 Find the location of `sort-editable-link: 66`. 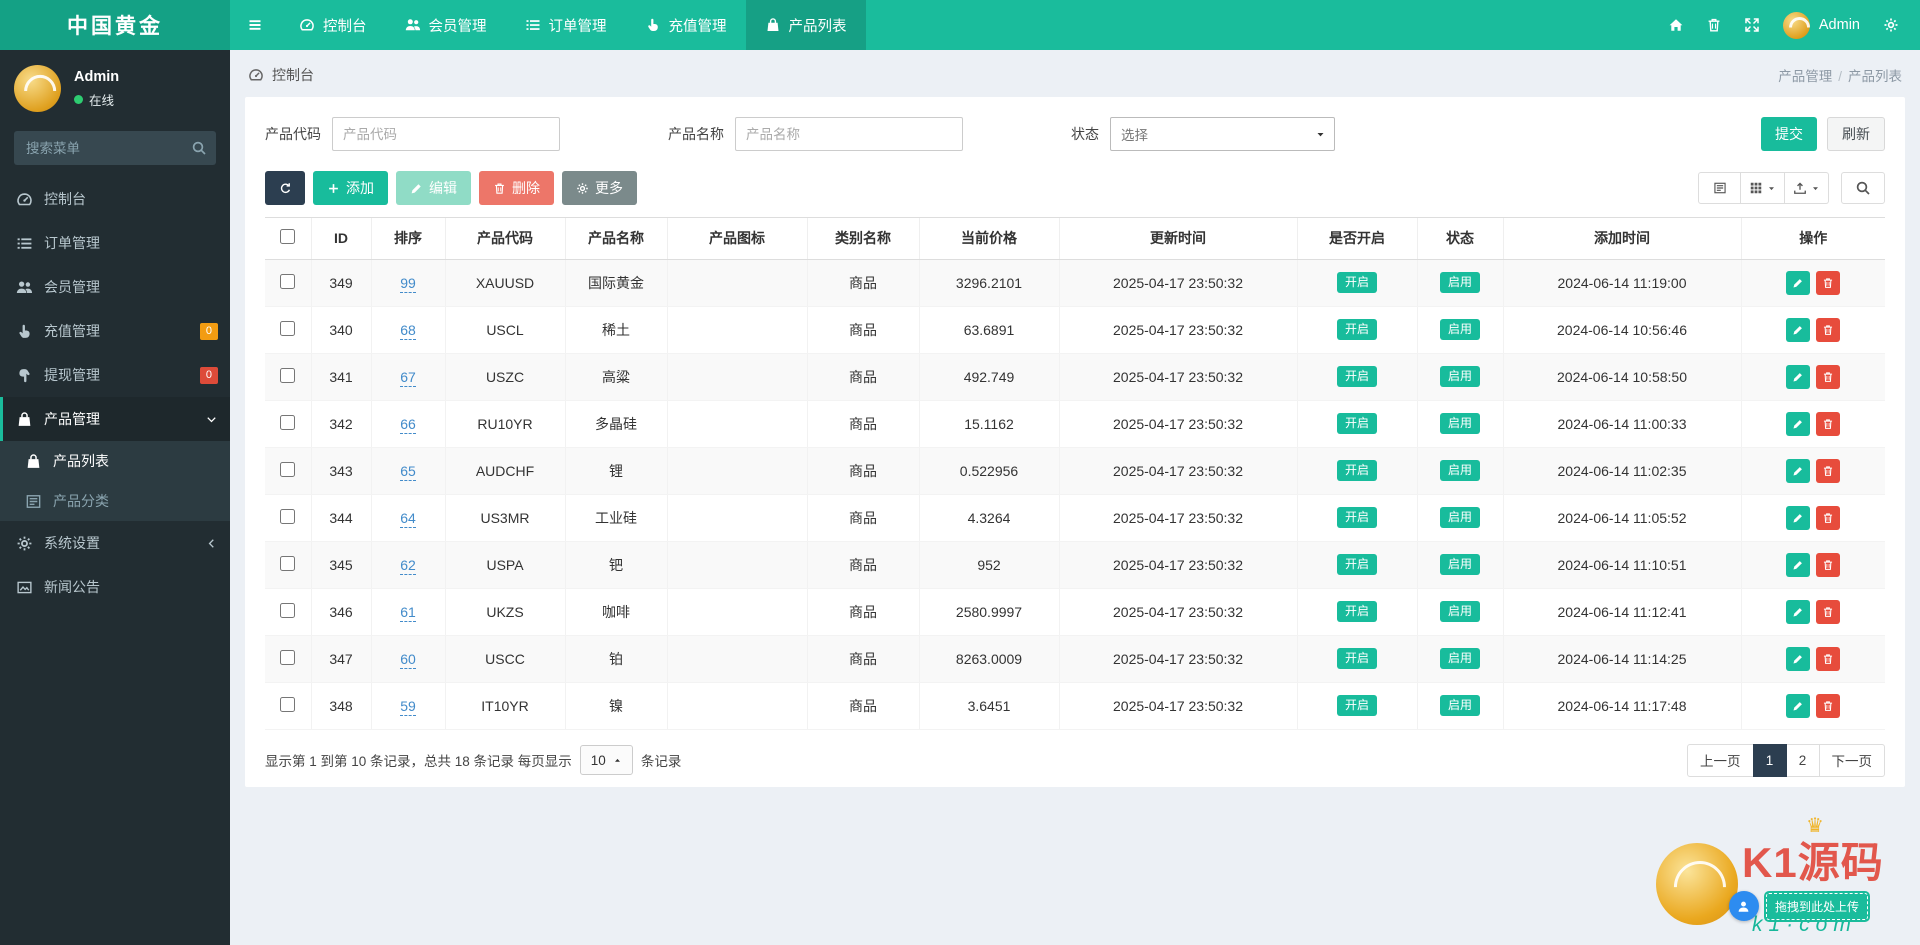

sort-editable-link: 66 is located at coordinates (408, 424).